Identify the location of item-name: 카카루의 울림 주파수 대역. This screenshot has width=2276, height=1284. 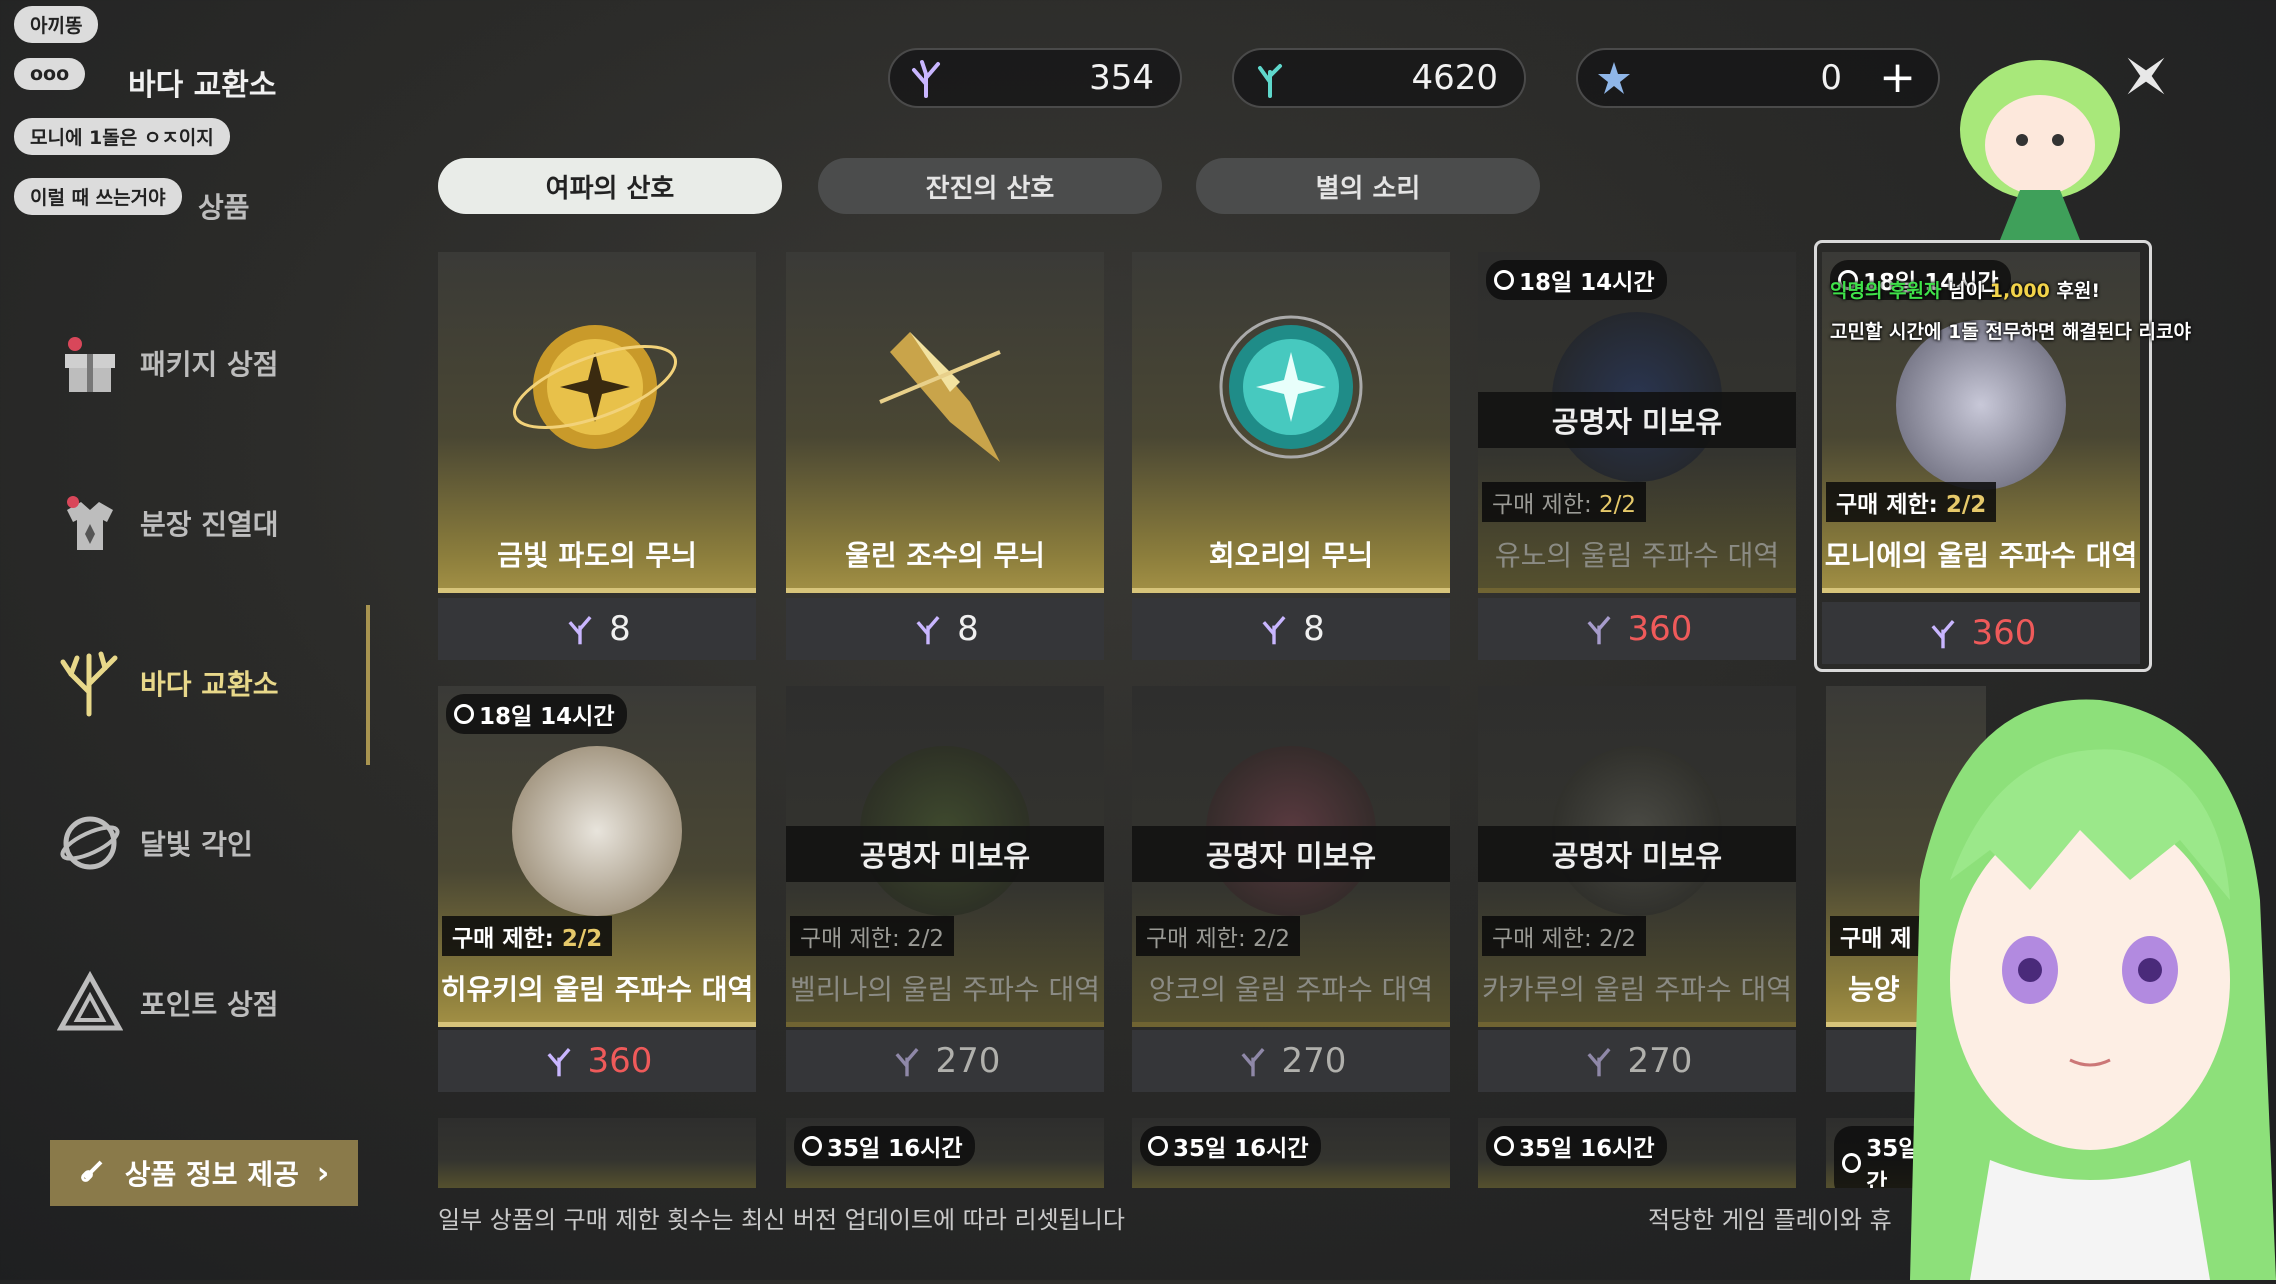
(1637, 989).